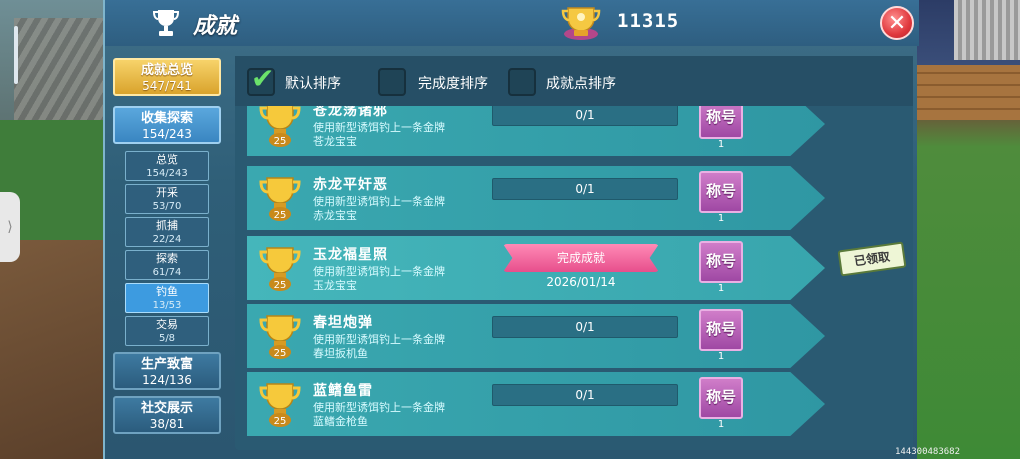  What do you see at coordinates (581, 84) in the screenshot?
I see `sort-points-label: 成就点排序` at bounding box center [581, 84].